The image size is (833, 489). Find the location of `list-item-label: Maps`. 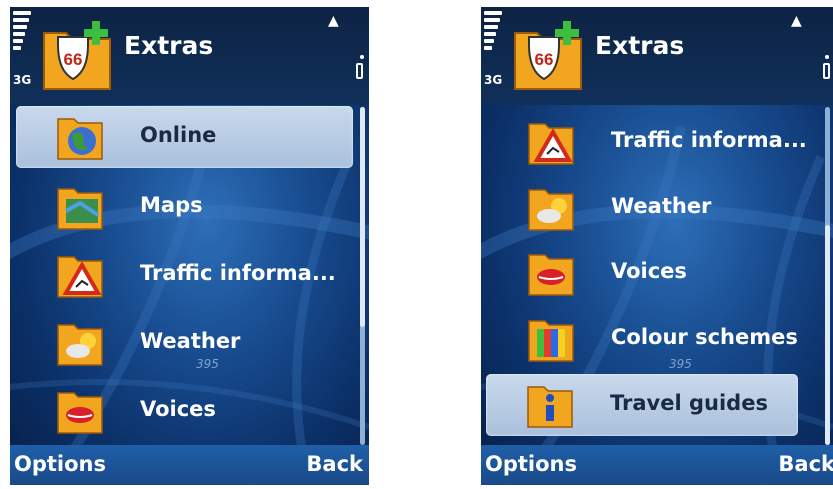

list-item-label: Maps is located at coordinates (171, 205).